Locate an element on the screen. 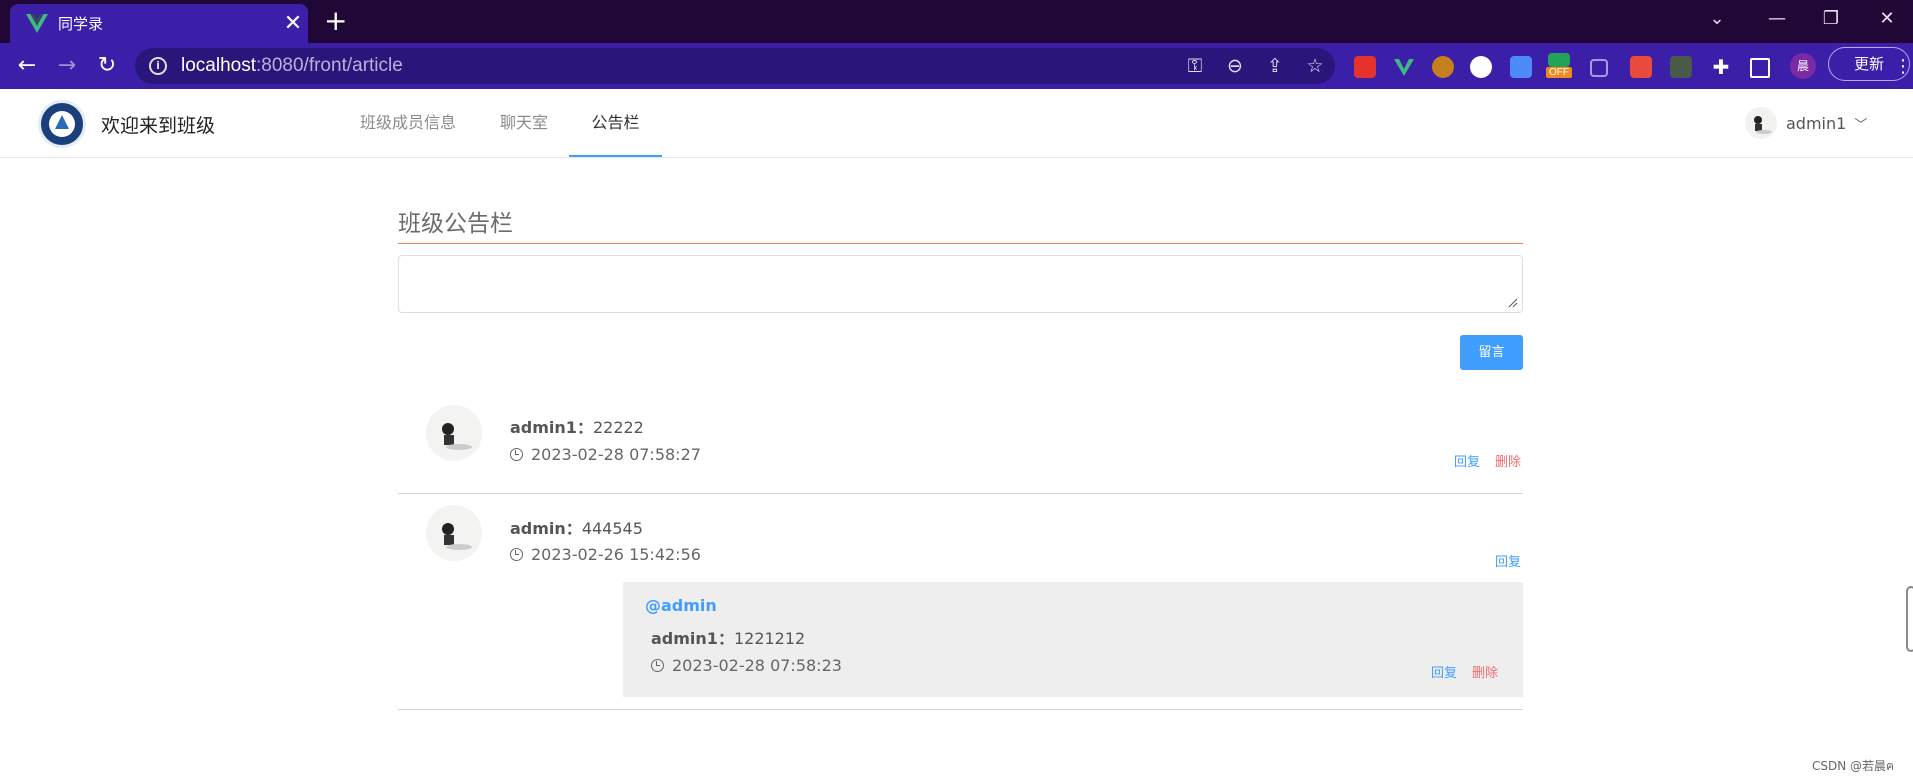 The width and height of the screenshot is (1913, 779). tab-close-icon: ✕ is located at coordinates (293, 23).